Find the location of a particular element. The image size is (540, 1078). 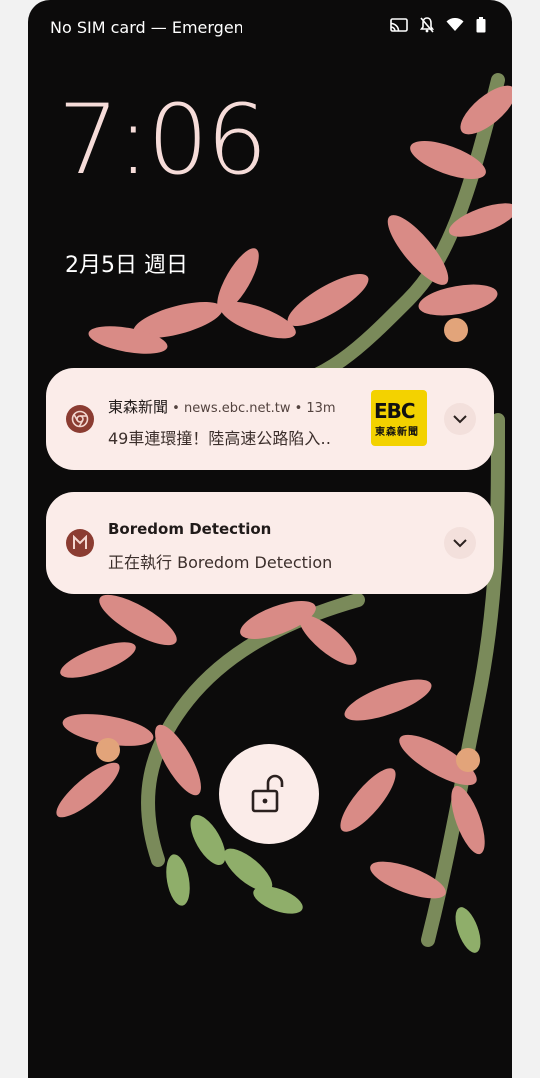

unlock-icon is located at coordinates (267, 793).